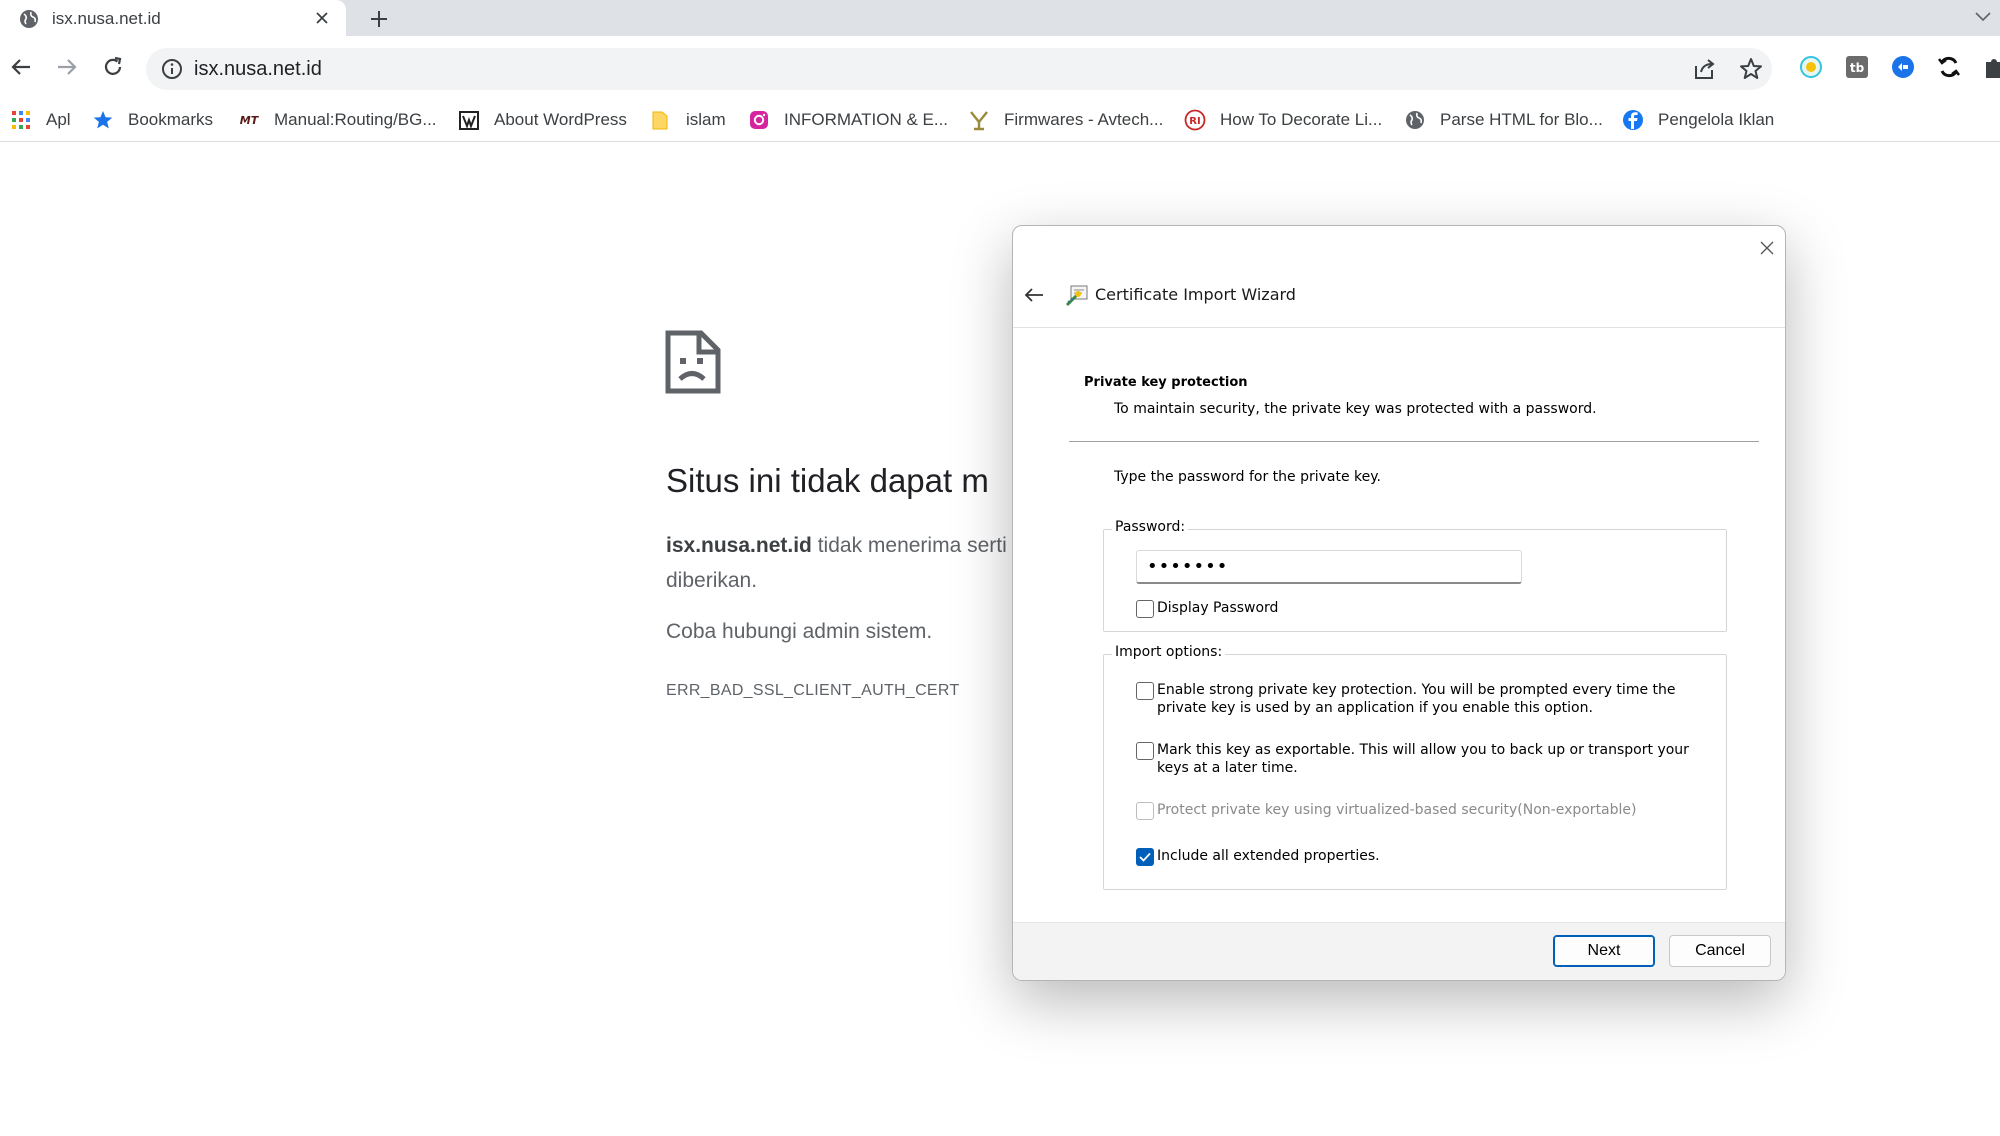  What do you see at coordinates (1000, 18) in the screenshot?
I see `tab-strip: isx.nusa.net.id` at bounding box center [1000, 18].